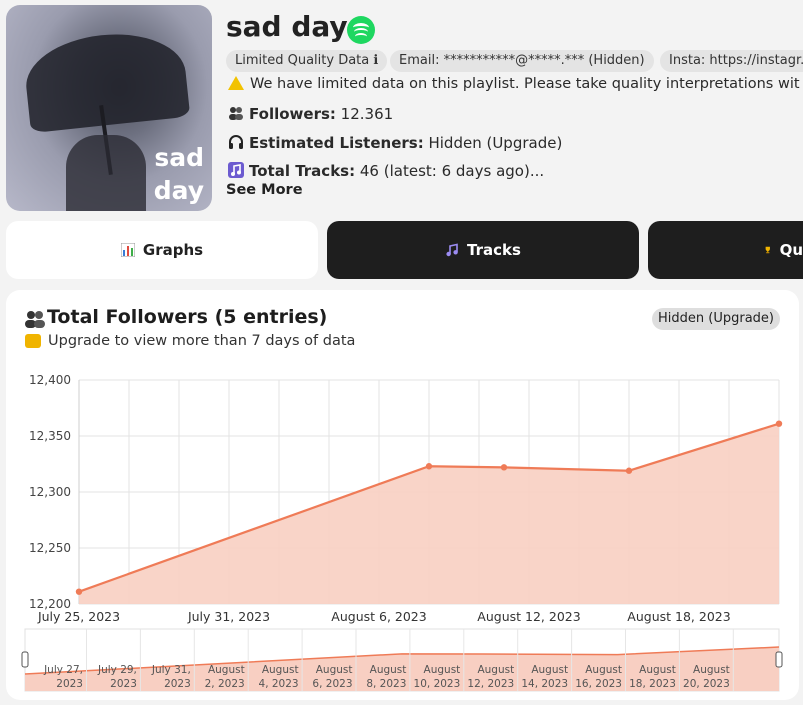 This screenshot has height=705, width=803. I want to click on cover-text-line2: day, so click(178, 190).